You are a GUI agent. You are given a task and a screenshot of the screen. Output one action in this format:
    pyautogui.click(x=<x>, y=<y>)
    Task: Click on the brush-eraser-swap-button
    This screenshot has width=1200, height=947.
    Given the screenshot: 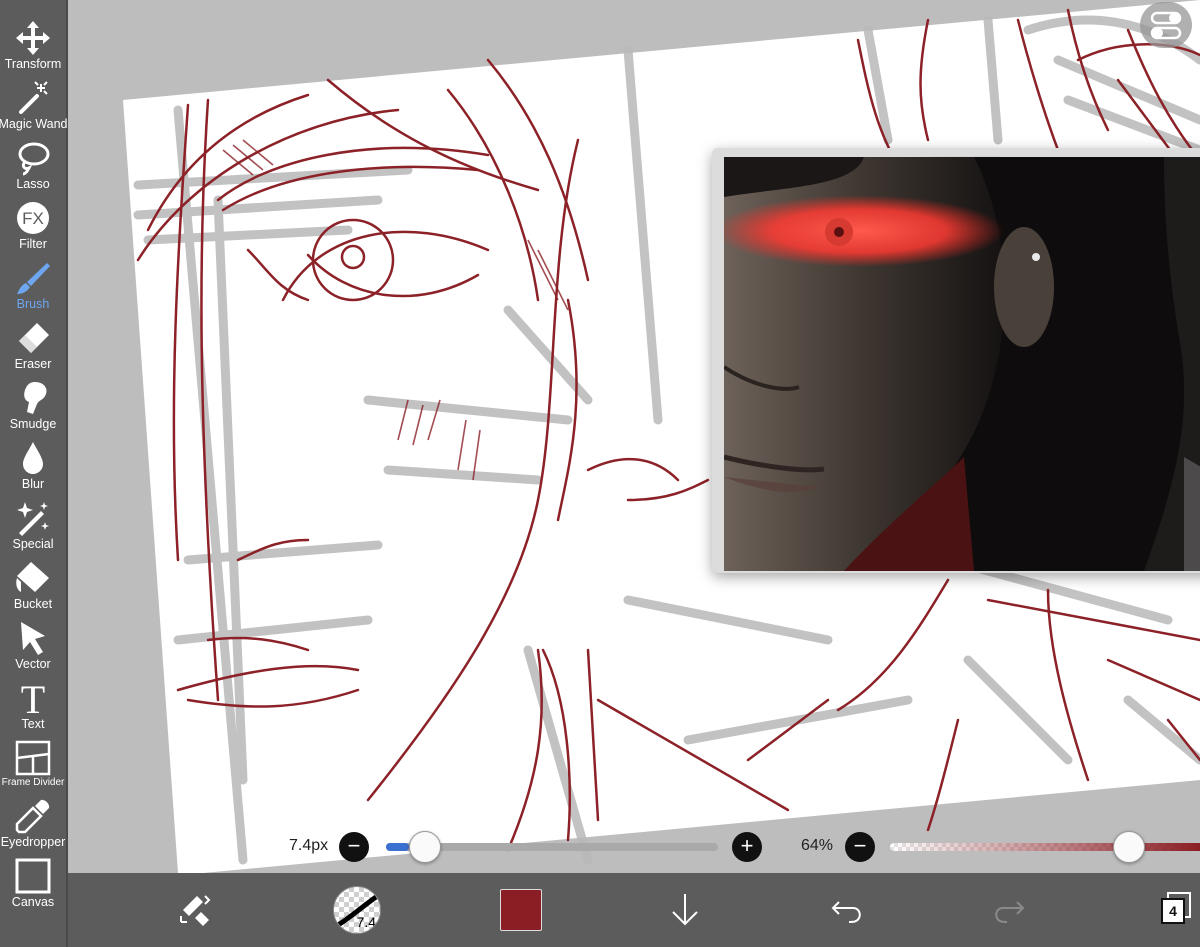 What is the action you would take?
    pyautogui.click(x=195, y=910)
    